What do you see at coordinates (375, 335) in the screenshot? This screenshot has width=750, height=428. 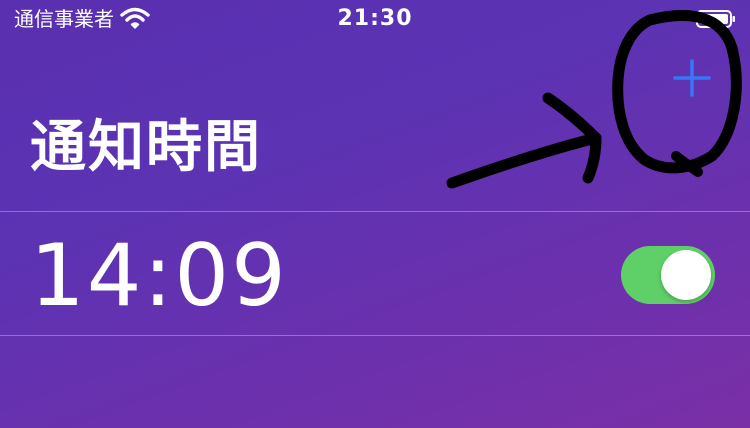 I see `divider-bottom` at bounding box center [375, 335].